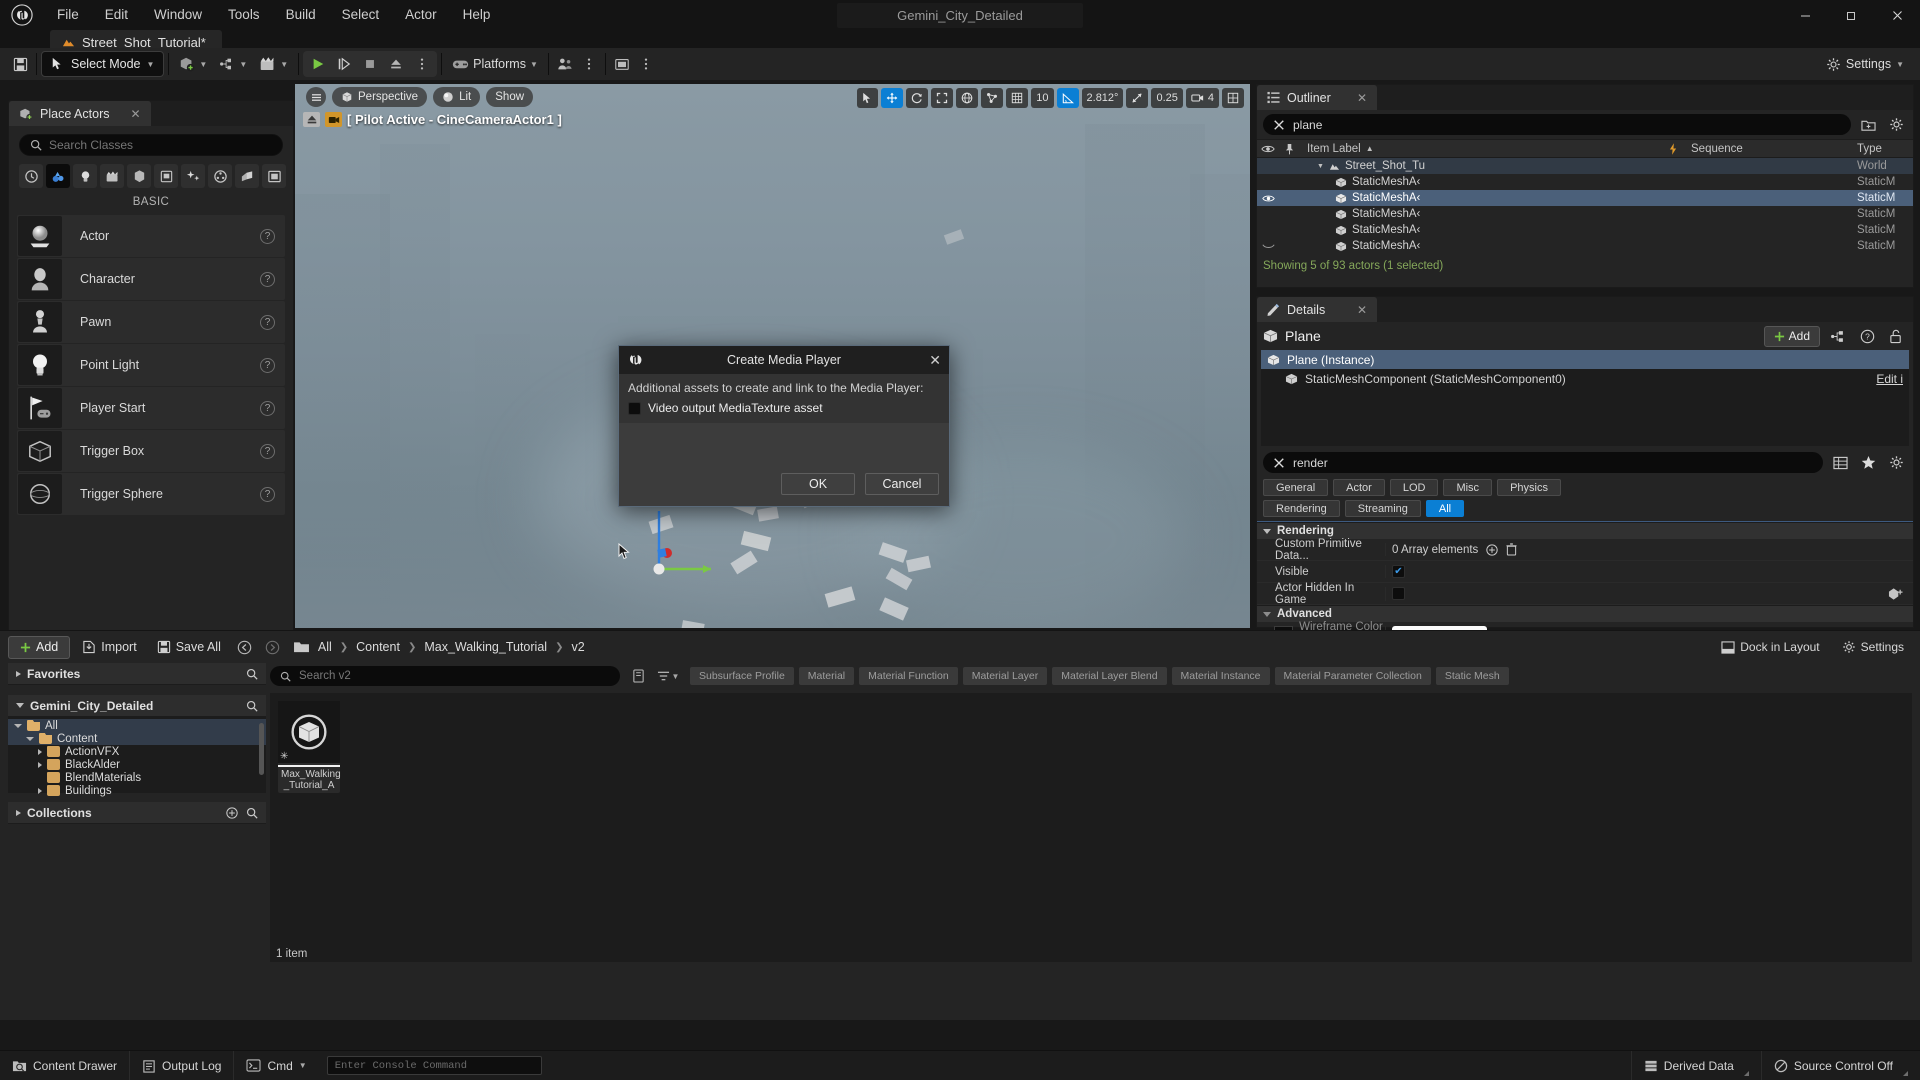 The width and height of the screenshot is (1920, 1080). Describe the element at coordinates (868, 98) in the screenshot. I see `select-tool-button` at that location.